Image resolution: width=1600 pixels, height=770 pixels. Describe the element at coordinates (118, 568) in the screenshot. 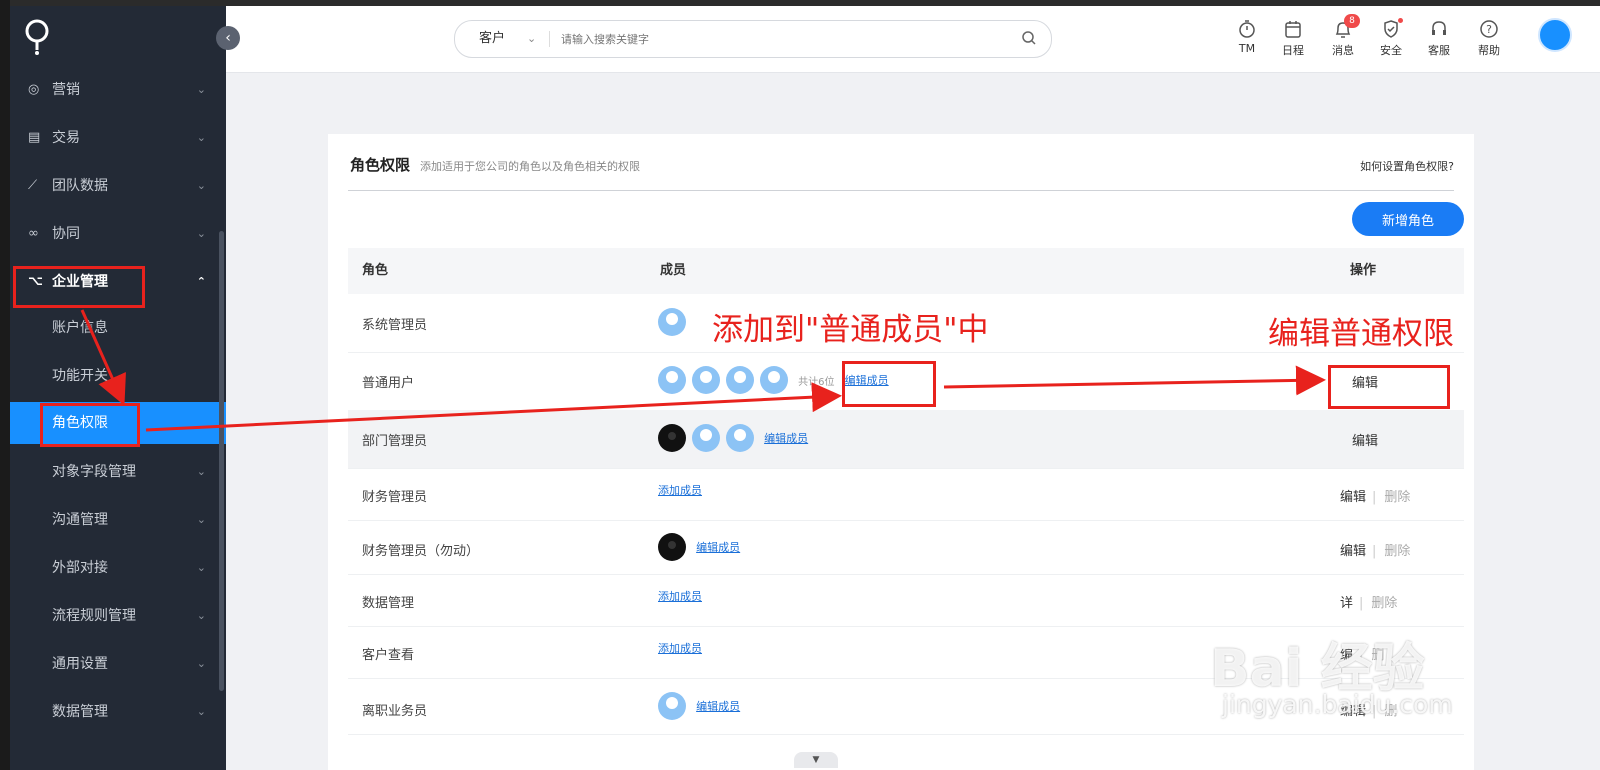

I see `sidebar-subitem-external: 外部对接 ⌄` at that location.